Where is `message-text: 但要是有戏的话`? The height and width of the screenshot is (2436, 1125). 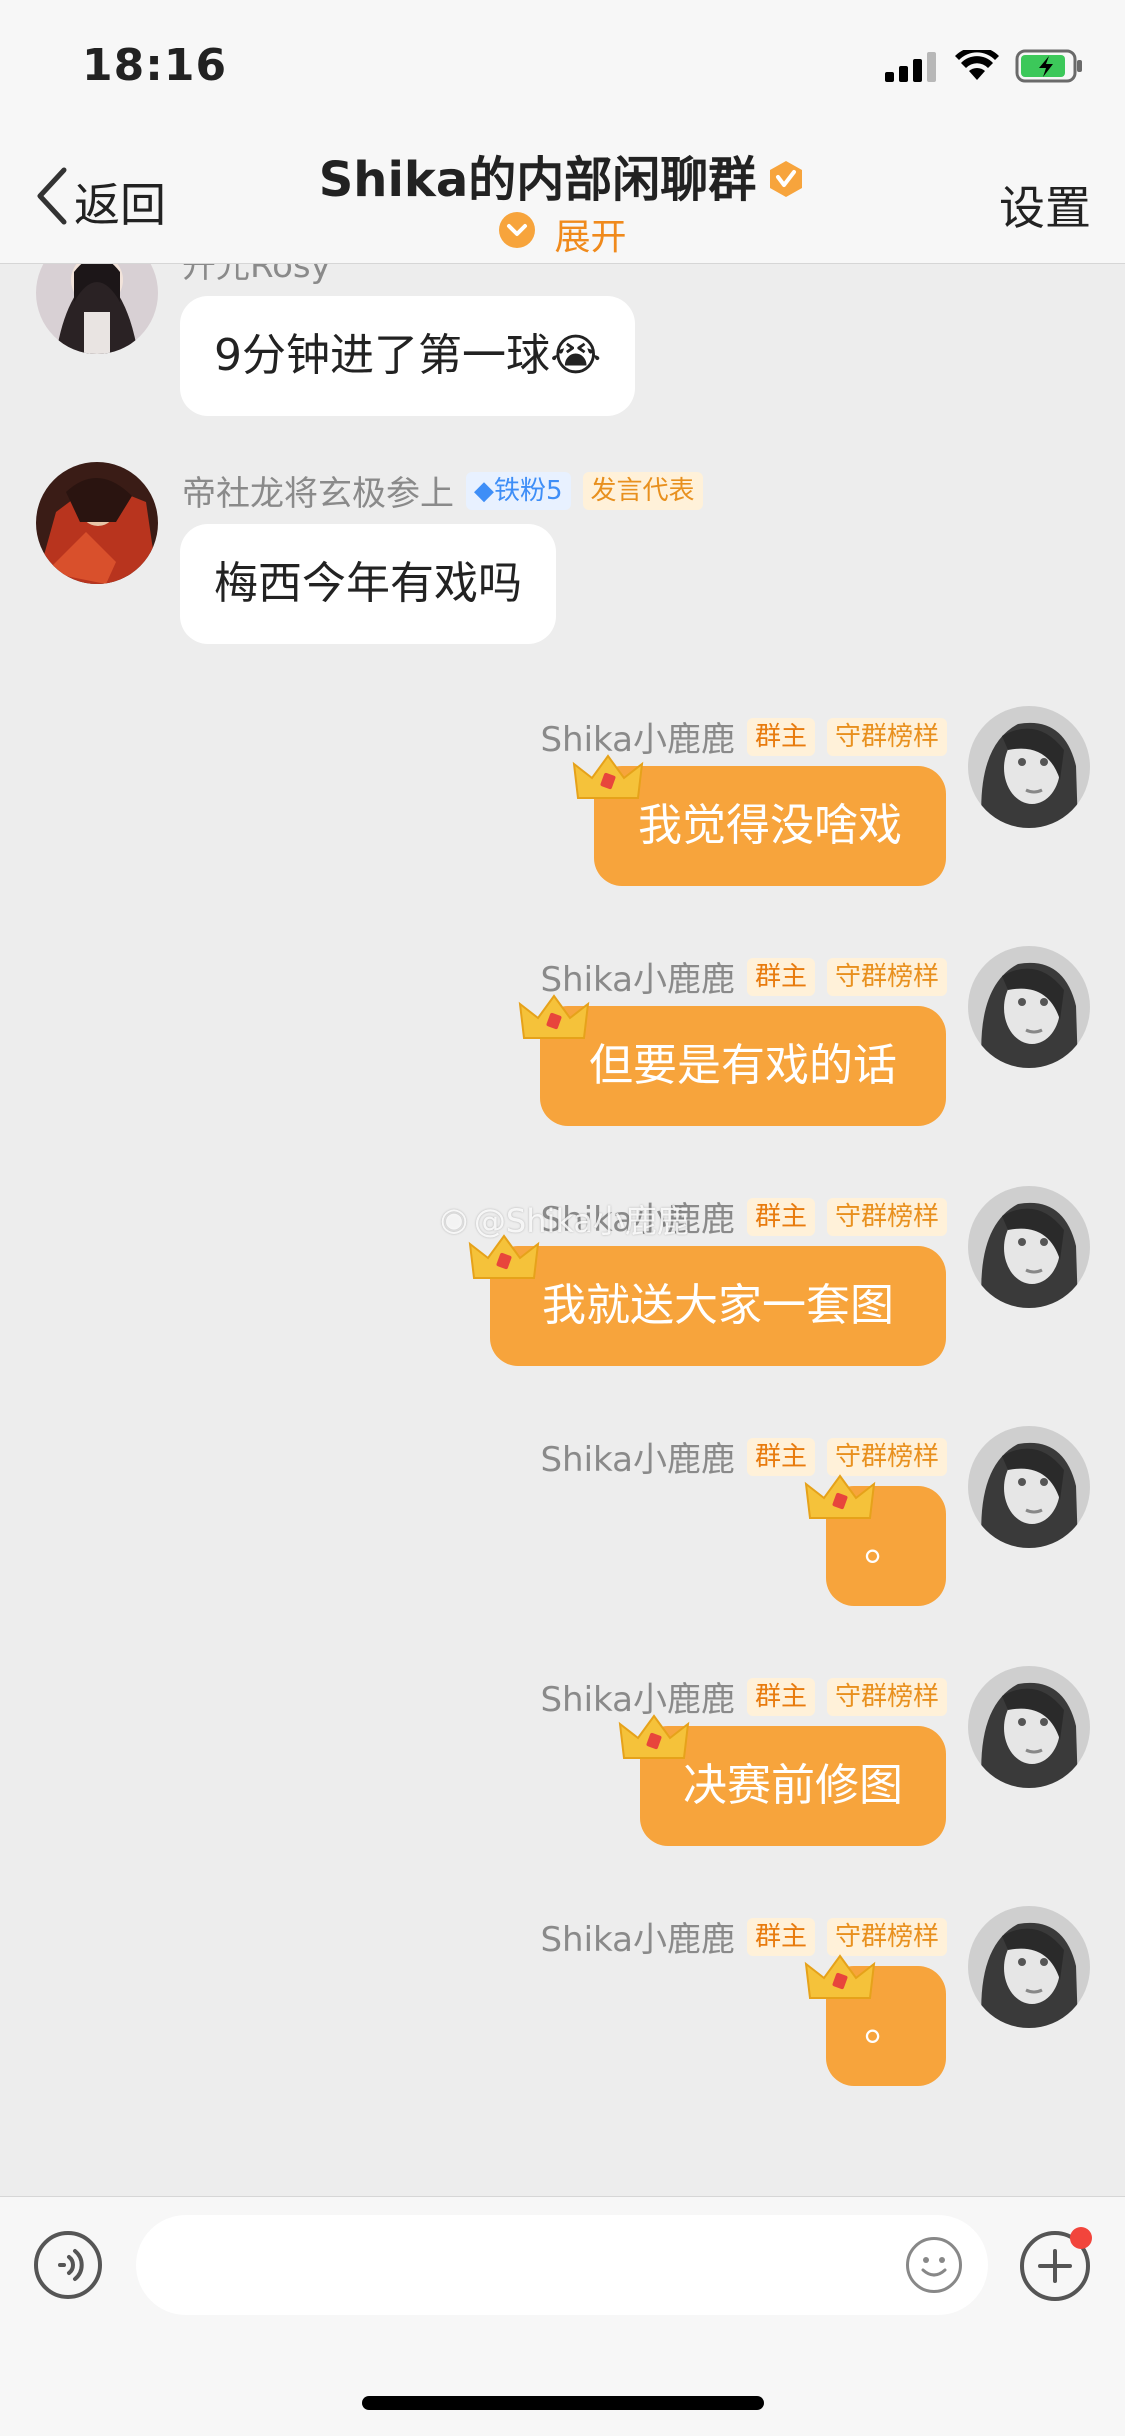 message-text: 但要是有戏的话 is located at coordinates (743, 1065).